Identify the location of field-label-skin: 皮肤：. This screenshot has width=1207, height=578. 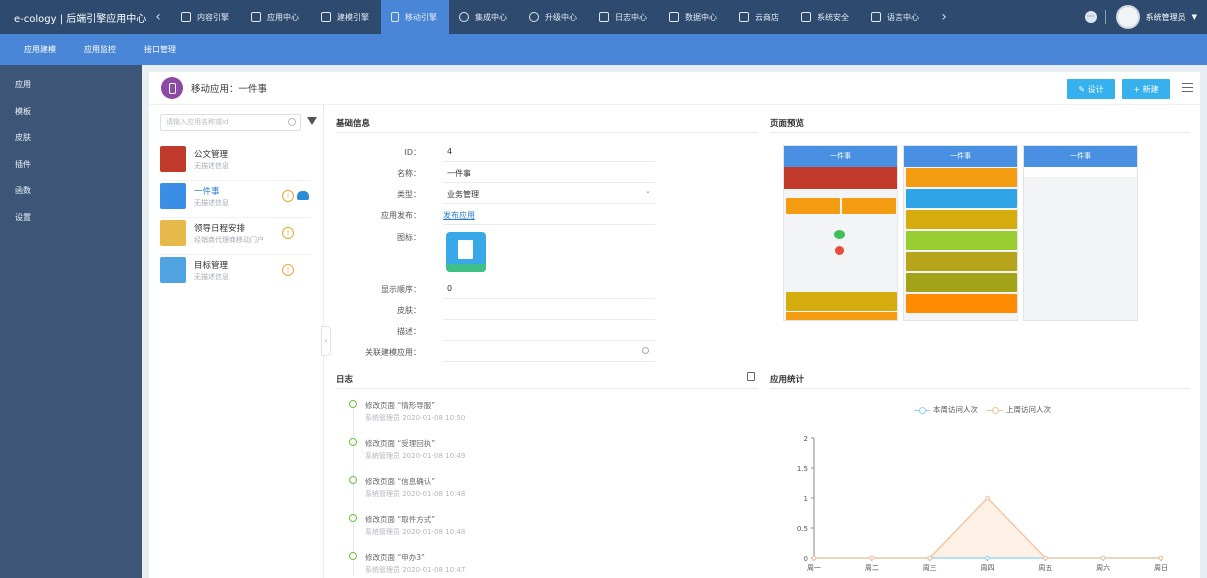
(409, 310).